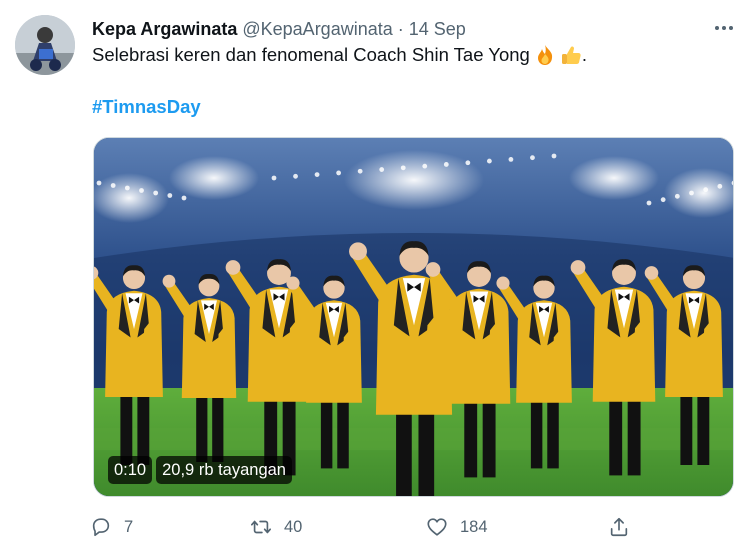 This screenshot has width=750, height=545. What do you see at coordinates (457, 527) in the screenshot?
I see `like-button: 184` at bounding box center [457, 527].